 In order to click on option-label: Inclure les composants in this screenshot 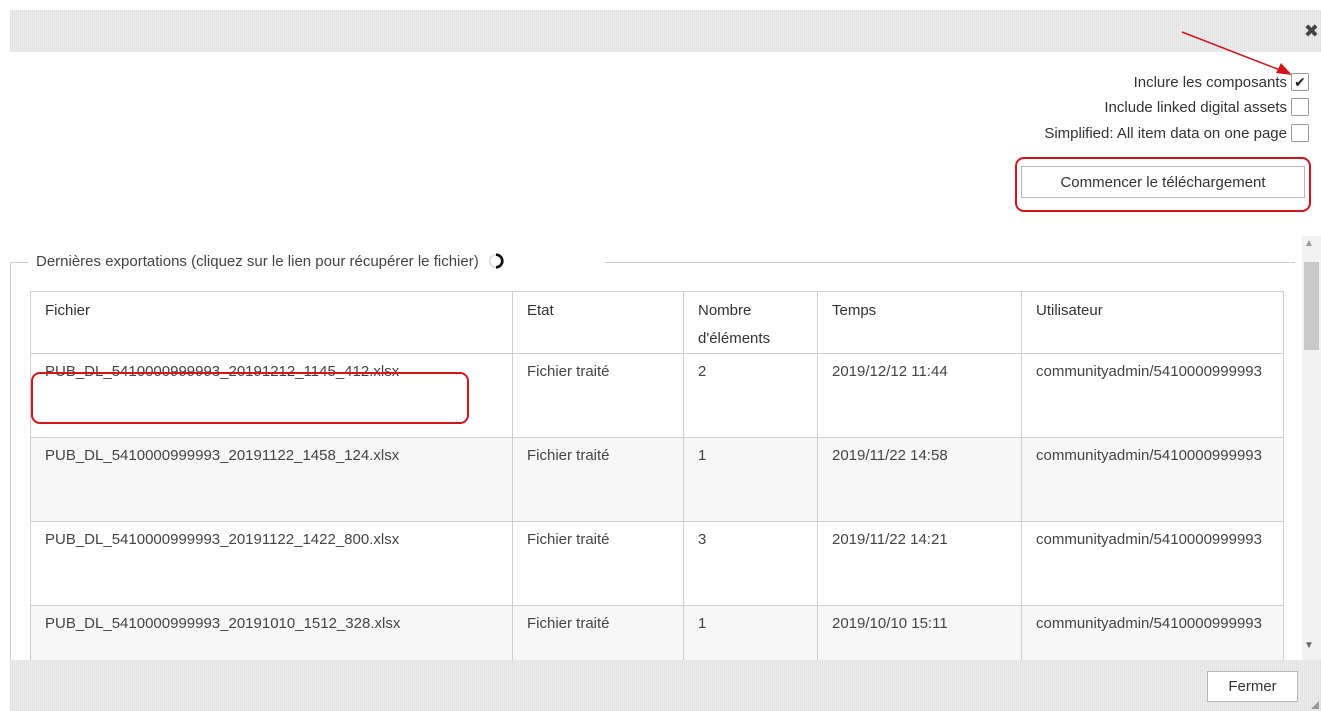, I will do `click(1210, 82)`.